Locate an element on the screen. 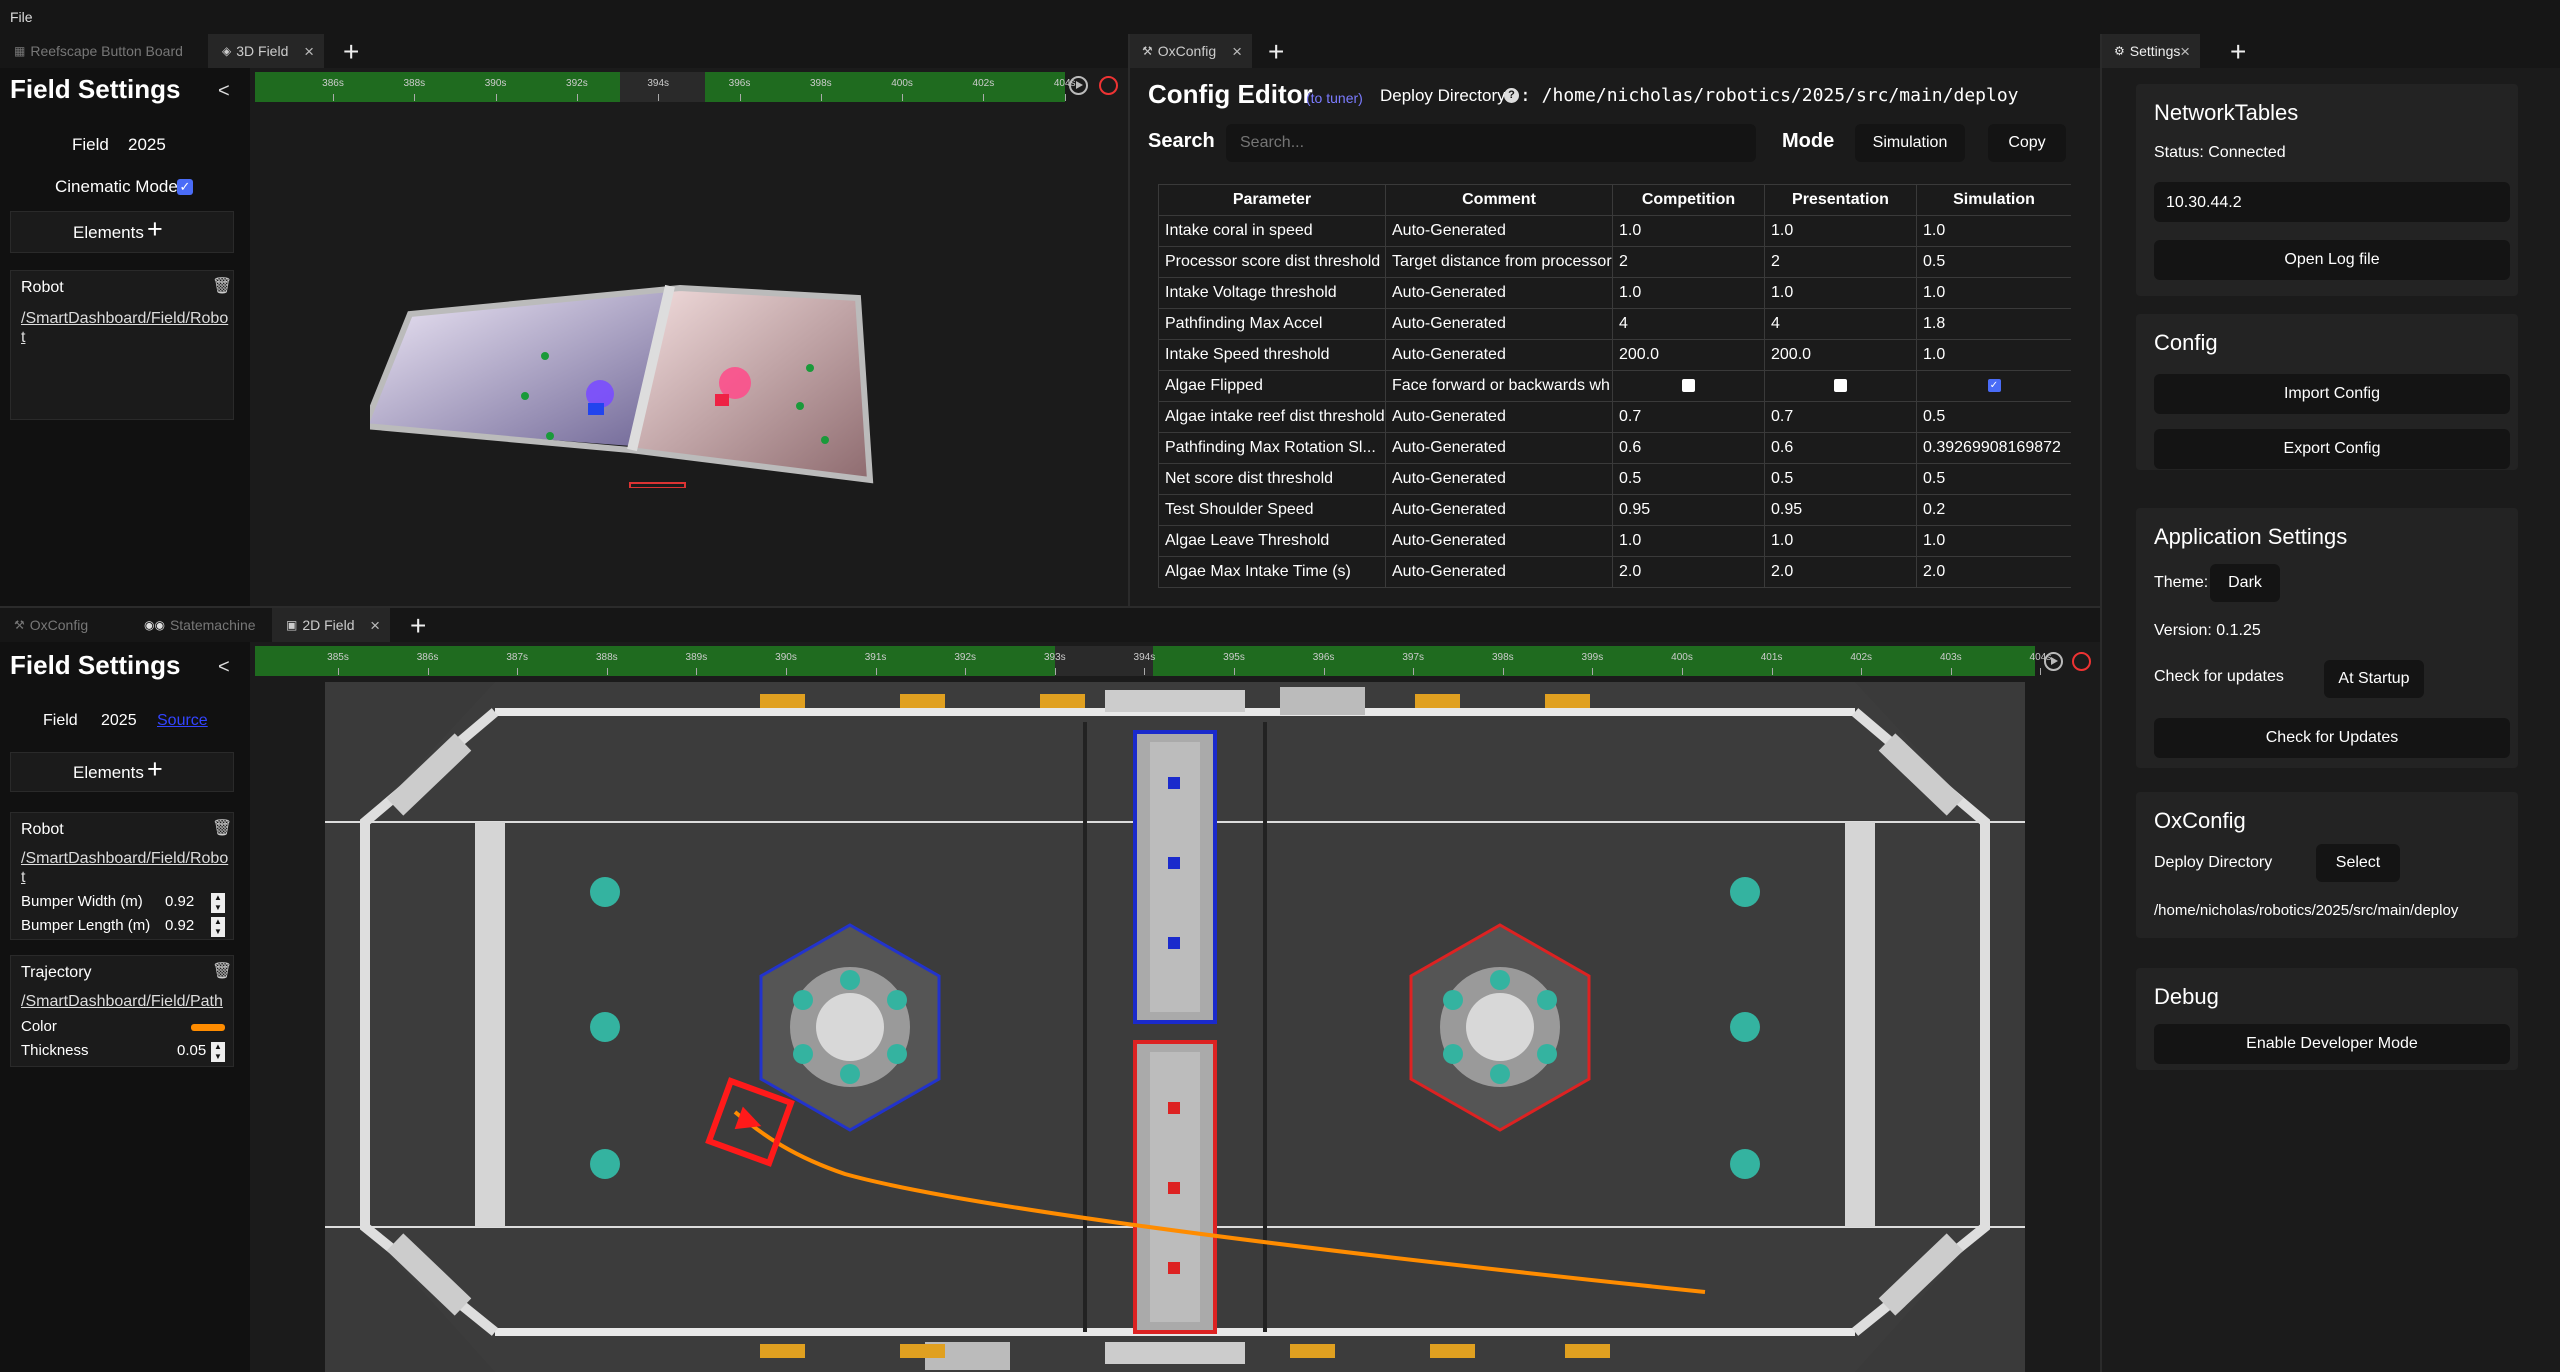  select-directory-button: Select is located at coordinates (2358, 863).